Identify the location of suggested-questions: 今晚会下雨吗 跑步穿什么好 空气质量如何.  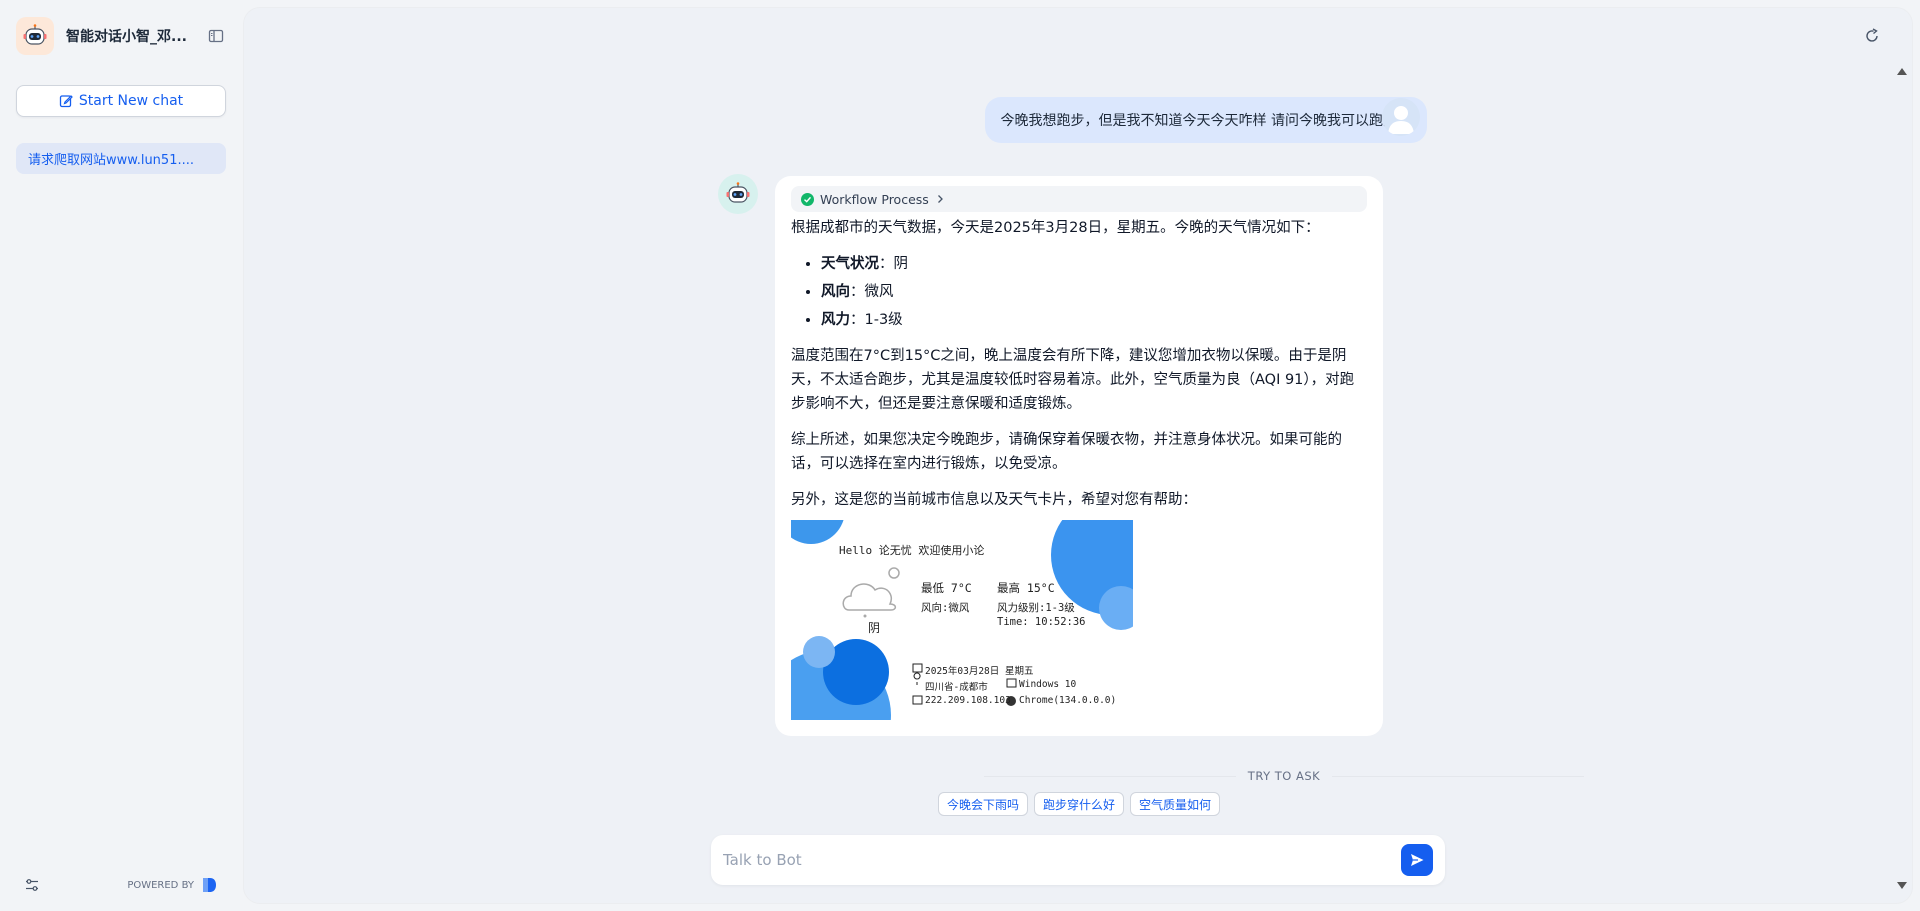
(1079, 804).